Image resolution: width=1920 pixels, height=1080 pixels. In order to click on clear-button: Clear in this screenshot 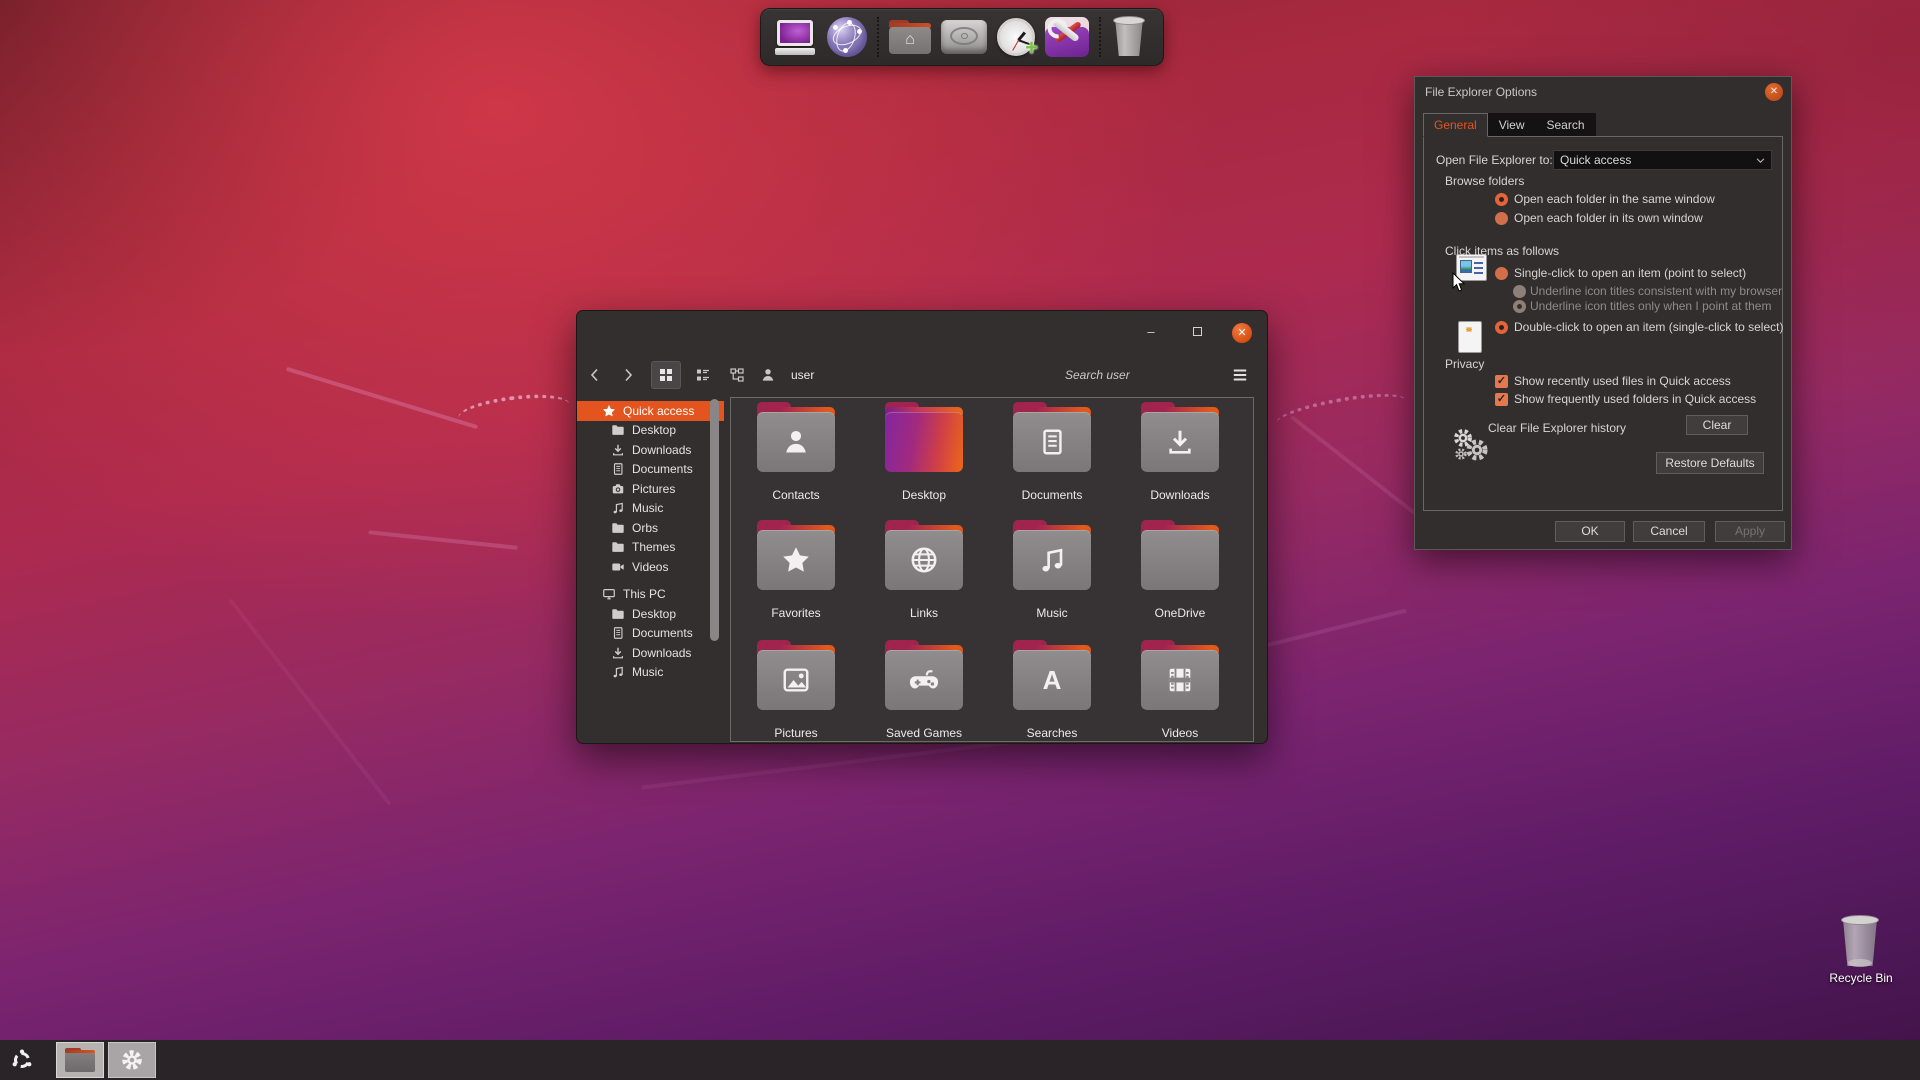, I will do `click(1717, 425)`.